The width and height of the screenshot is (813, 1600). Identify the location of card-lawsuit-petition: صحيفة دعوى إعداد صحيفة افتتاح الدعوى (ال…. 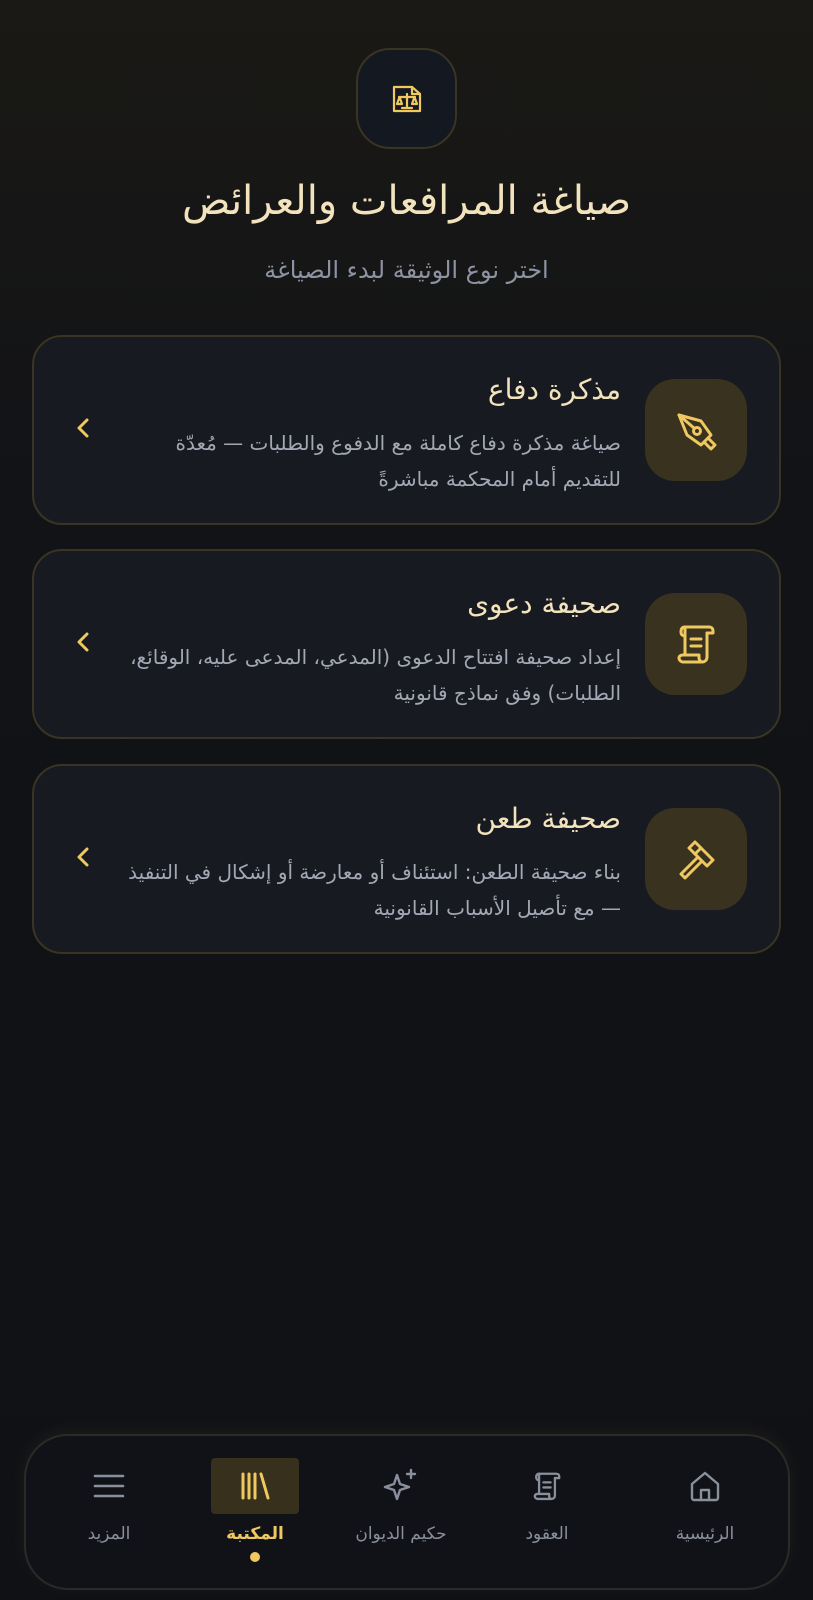
(406, 644).